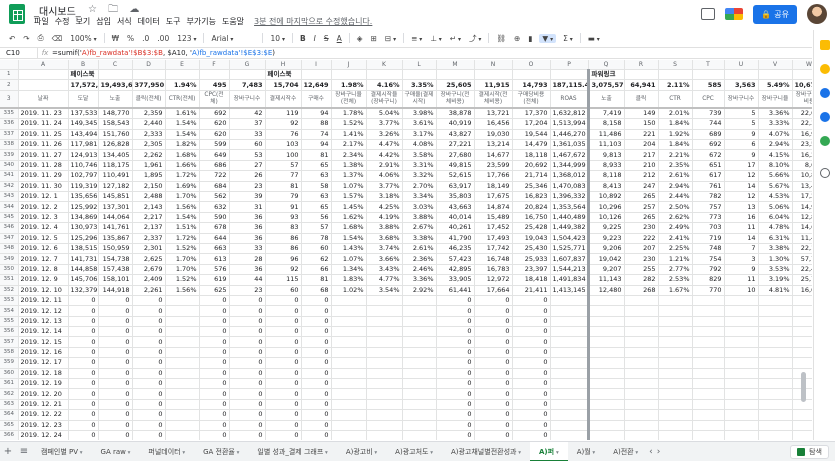  I want to click on cell: 5.06%, so click(775, 207).